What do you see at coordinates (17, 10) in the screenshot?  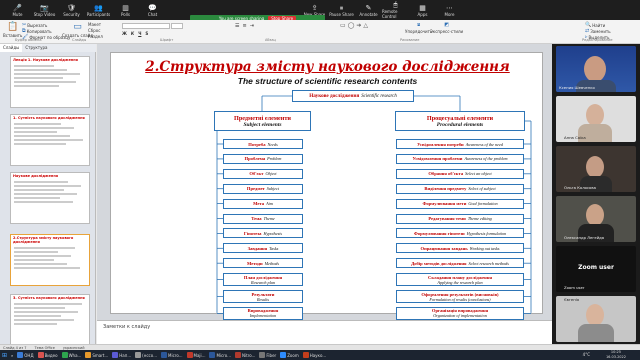 I see `zoom-microphone-button: 🎤 Mute` at bounding box center [17, 10].